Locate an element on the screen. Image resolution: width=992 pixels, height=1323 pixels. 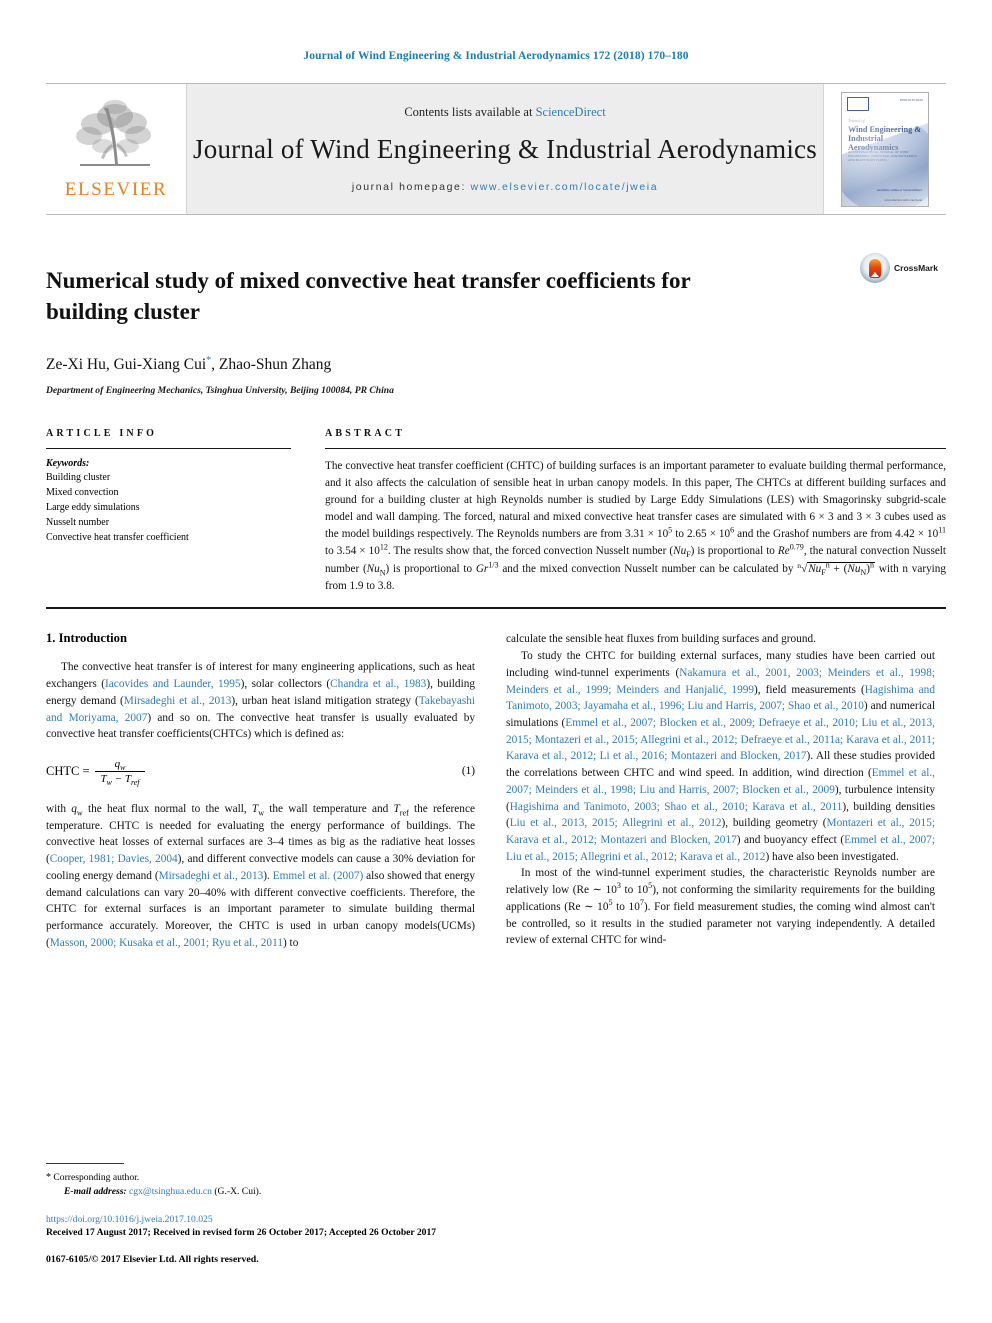
citation-link: Emmel et al. (2007) is located at coordinates (318, 876).